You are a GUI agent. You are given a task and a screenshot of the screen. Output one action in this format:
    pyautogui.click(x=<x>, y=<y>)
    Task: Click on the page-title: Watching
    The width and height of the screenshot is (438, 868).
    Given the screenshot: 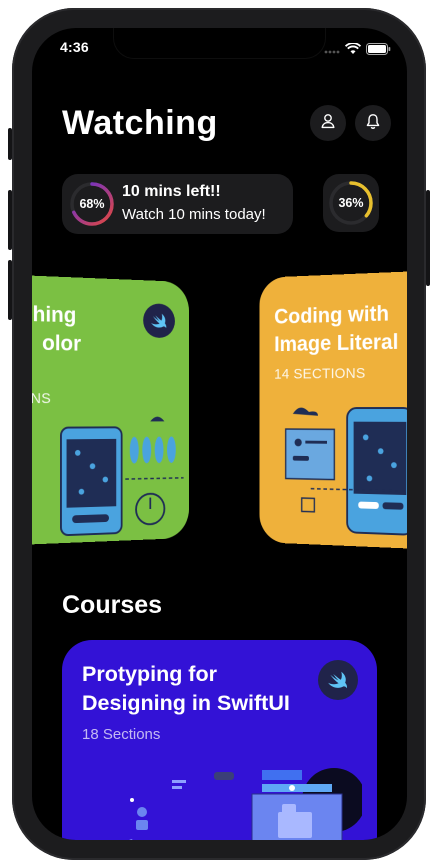 What is the action you would take?
    pyautogui.click(x=140, y=123)
    